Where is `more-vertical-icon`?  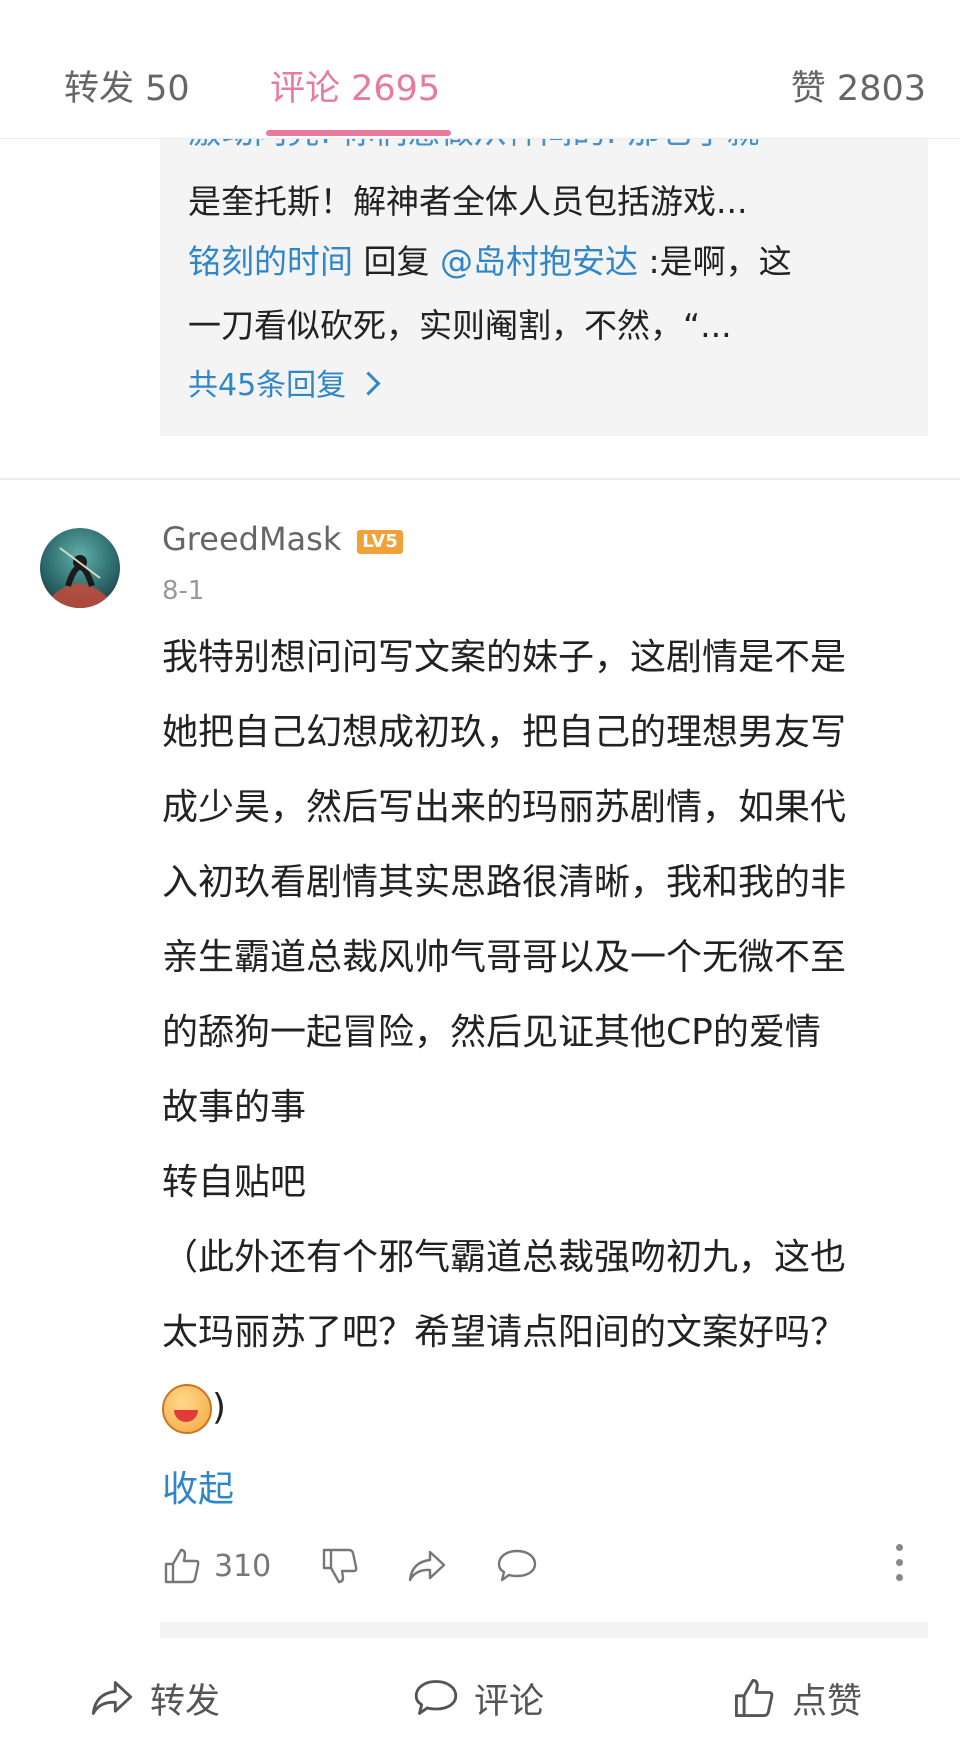 more-vertical-icon is located at coordinates (900, 1566).